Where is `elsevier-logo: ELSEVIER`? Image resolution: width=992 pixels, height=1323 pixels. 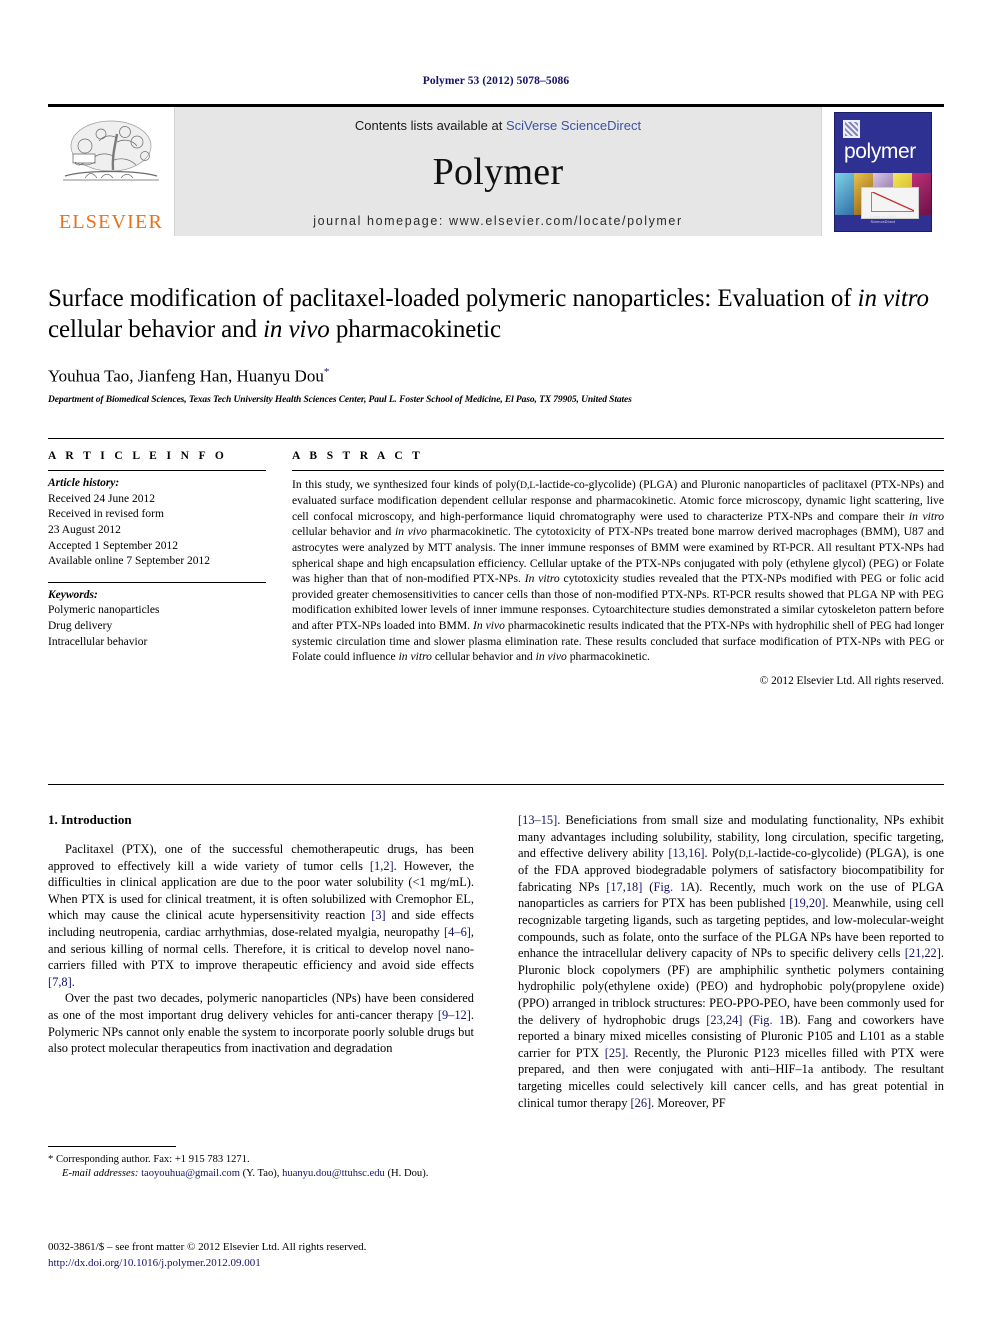 elsevier-logo: ELSEVIER is located at coordinates (111, 171).